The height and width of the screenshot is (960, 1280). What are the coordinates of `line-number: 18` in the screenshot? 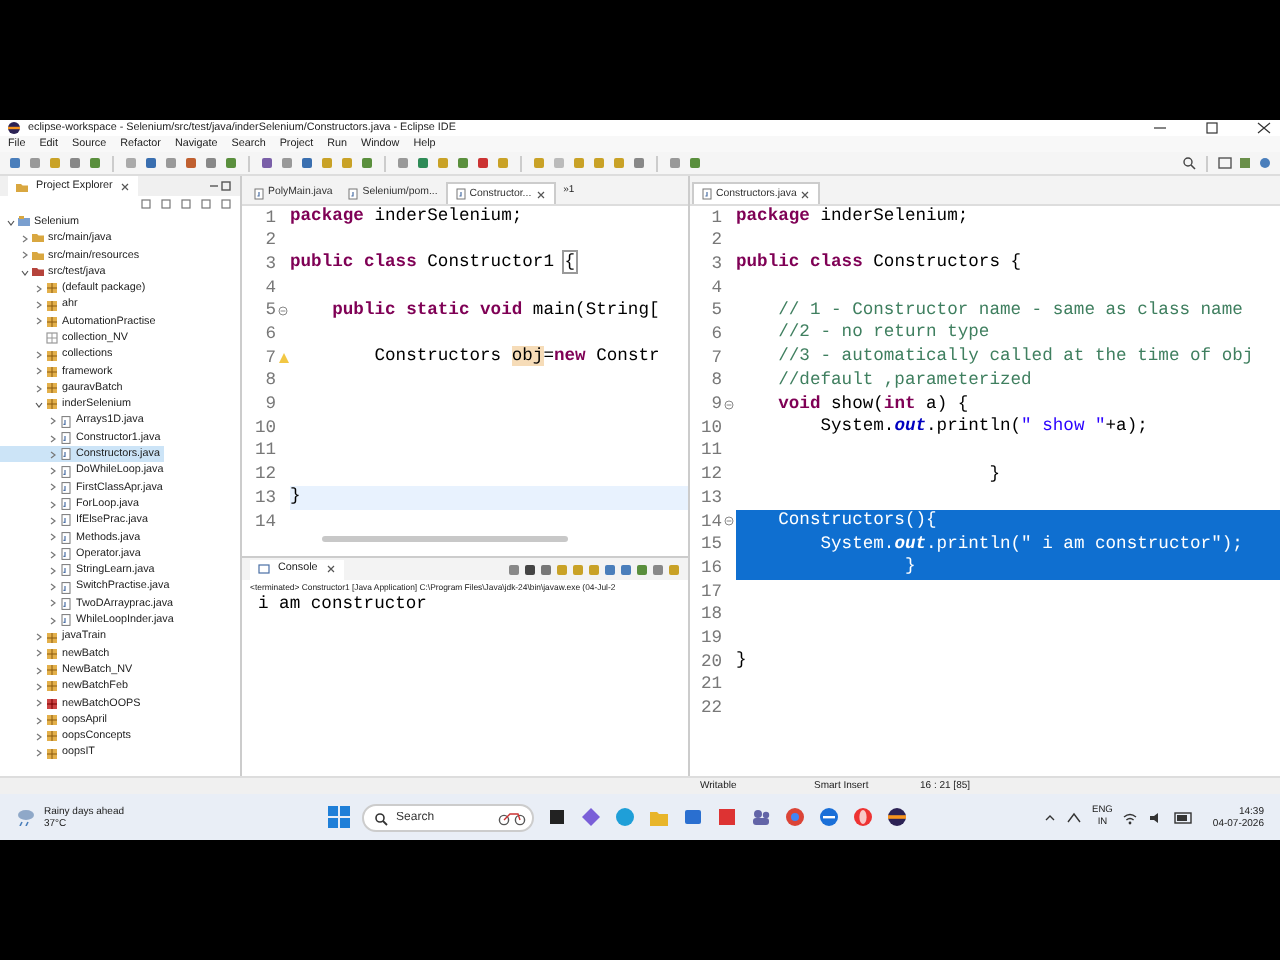 It's located at (710, 615).